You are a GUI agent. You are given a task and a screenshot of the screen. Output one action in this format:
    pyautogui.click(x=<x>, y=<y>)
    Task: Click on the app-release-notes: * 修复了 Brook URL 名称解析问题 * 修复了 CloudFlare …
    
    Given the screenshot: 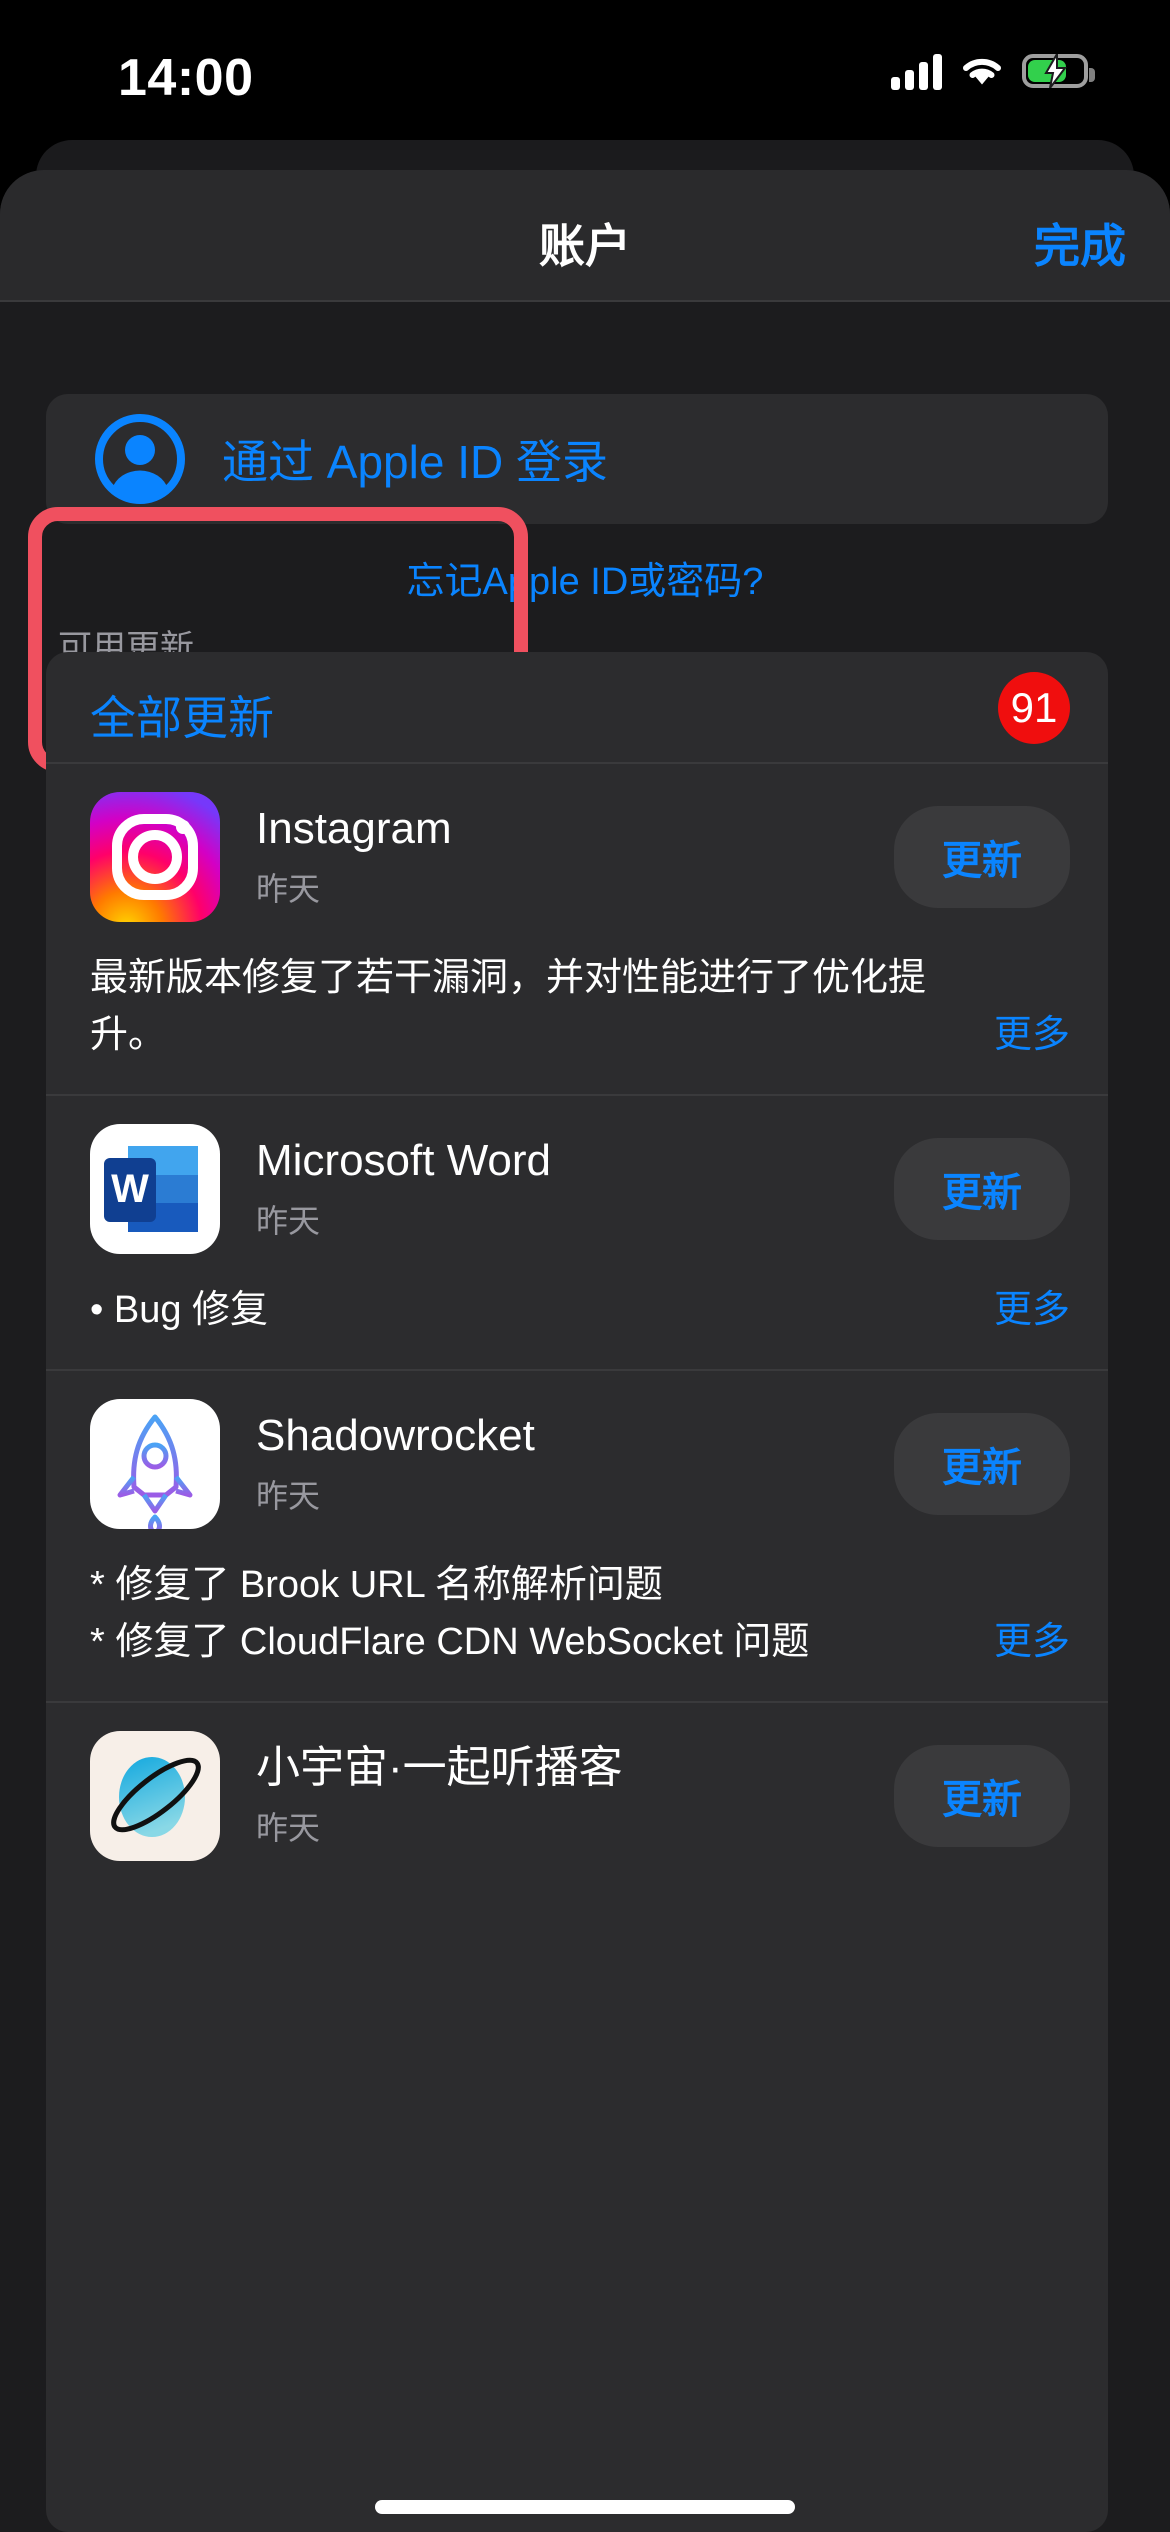 What is the action you would take?
    pyautogui.click(x=577, y=1626)
    